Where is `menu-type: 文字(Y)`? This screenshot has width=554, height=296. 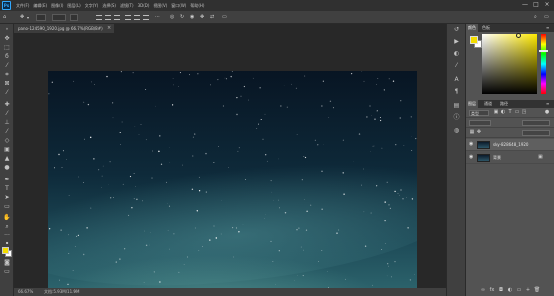
menu-type: 文字(Y) is located at coordinates (92, 6).